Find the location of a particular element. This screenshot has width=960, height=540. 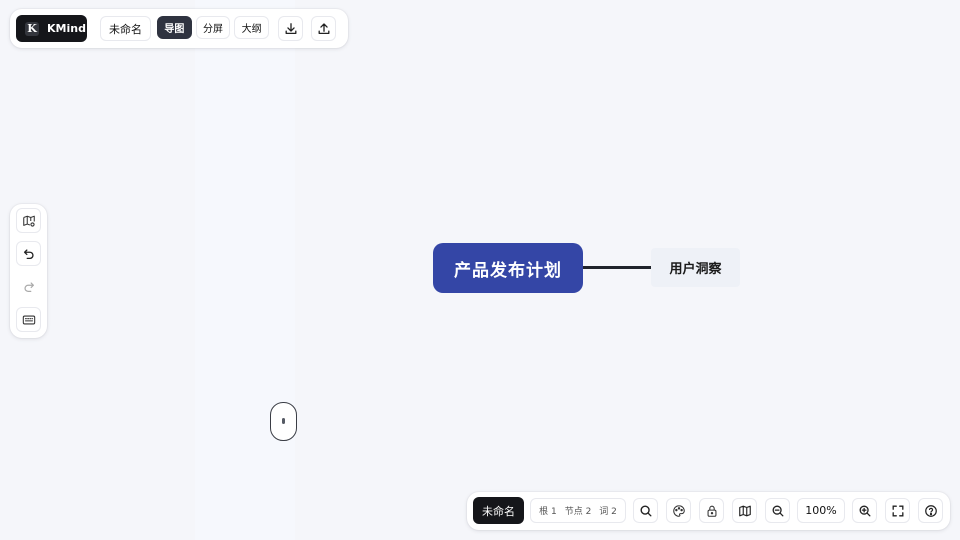

mouse-scroll-hint-icon is located at coordinates (283, 421).